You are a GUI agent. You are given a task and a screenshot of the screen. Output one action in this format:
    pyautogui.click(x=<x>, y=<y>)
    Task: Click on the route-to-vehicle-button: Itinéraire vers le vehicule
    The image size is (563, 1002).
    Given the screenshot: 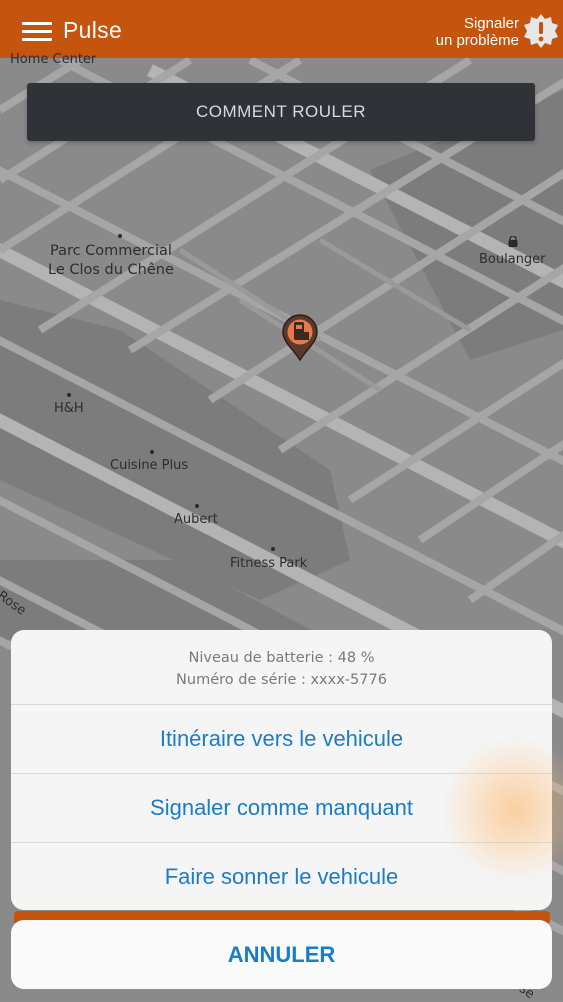 What is the action you would take?
    pyautogui.click(x=281, y=738)
    